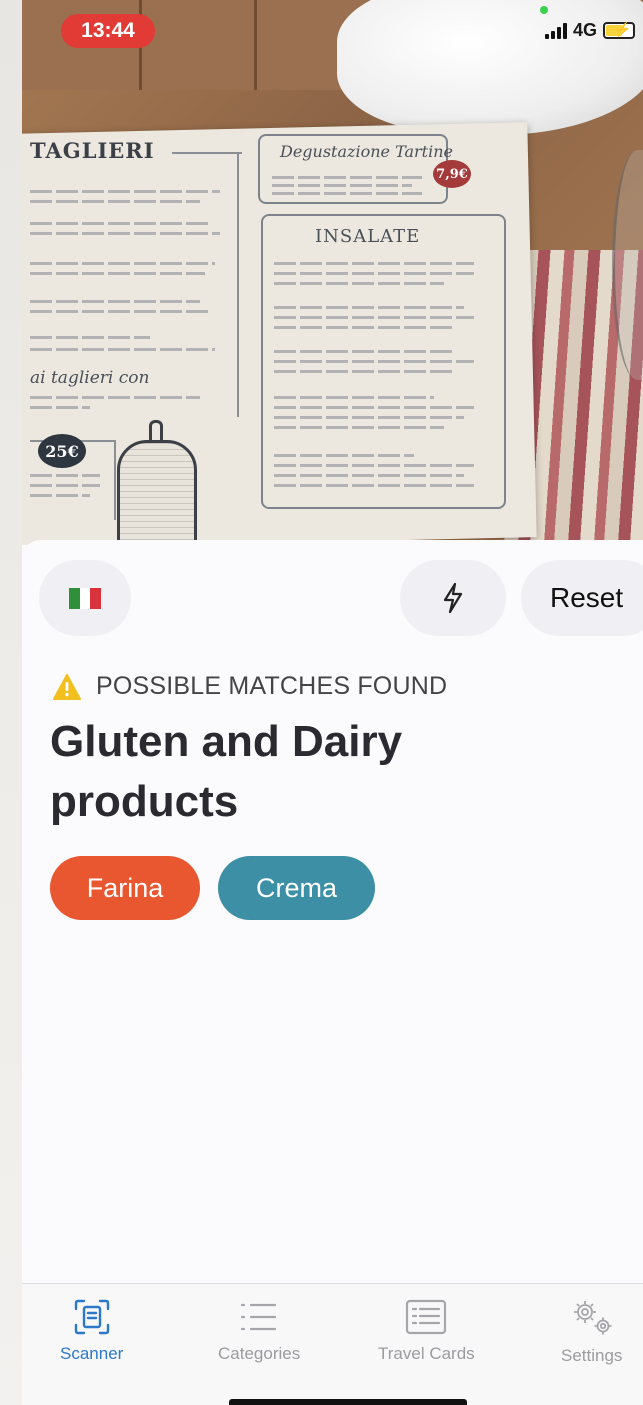 The width and height of the screenshot is (643, 1405). I want to click on result-title: Gluten and Dairy products, so click(226, 771).